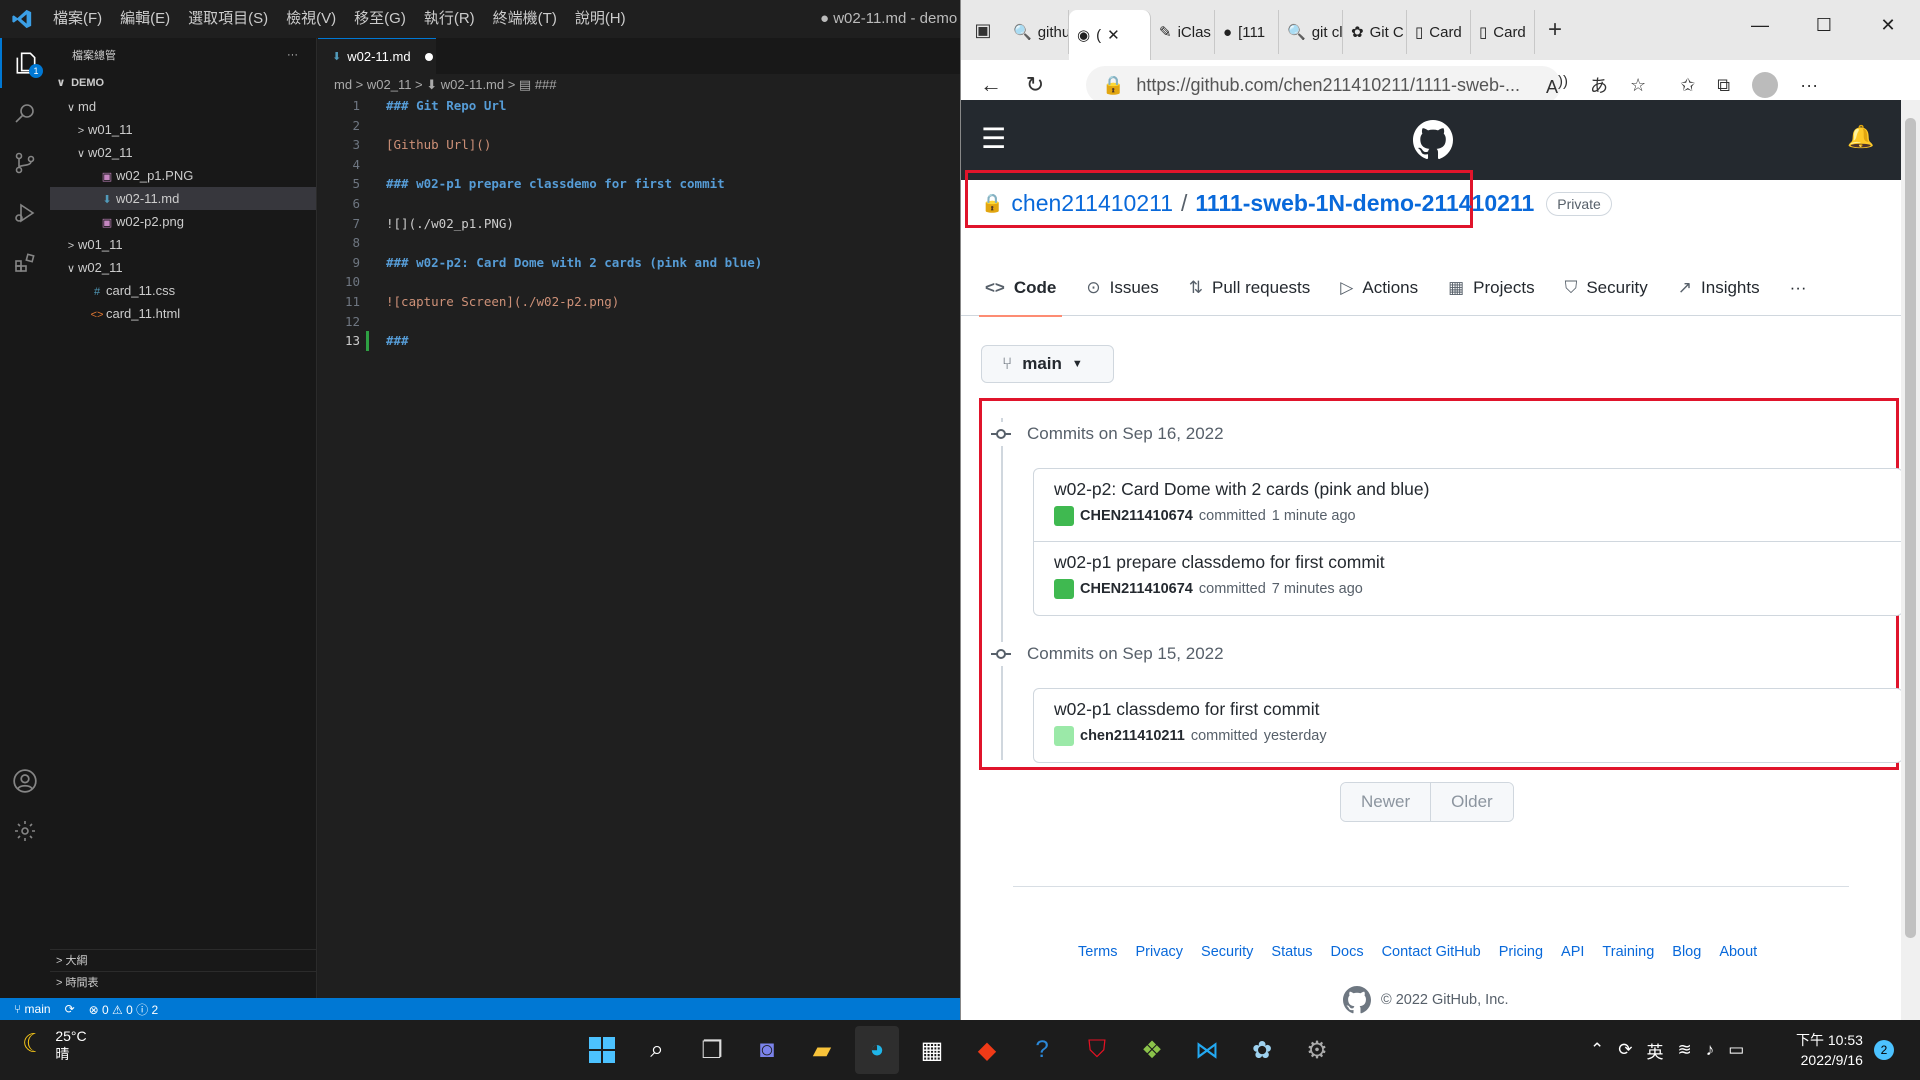  Describe the element at coordinates (993, 138) in the screenshot. I see `hamburger-menu-icon: ☰` at that location.